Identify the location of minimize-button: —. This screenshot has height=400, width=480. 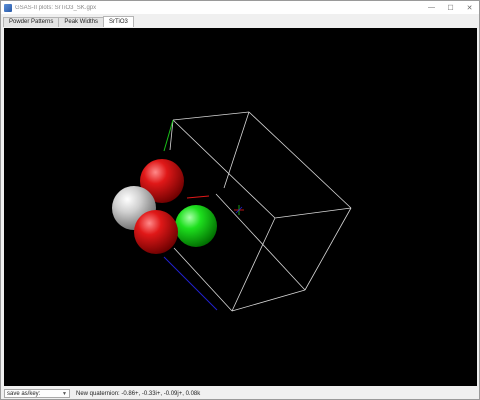
(431, 7).